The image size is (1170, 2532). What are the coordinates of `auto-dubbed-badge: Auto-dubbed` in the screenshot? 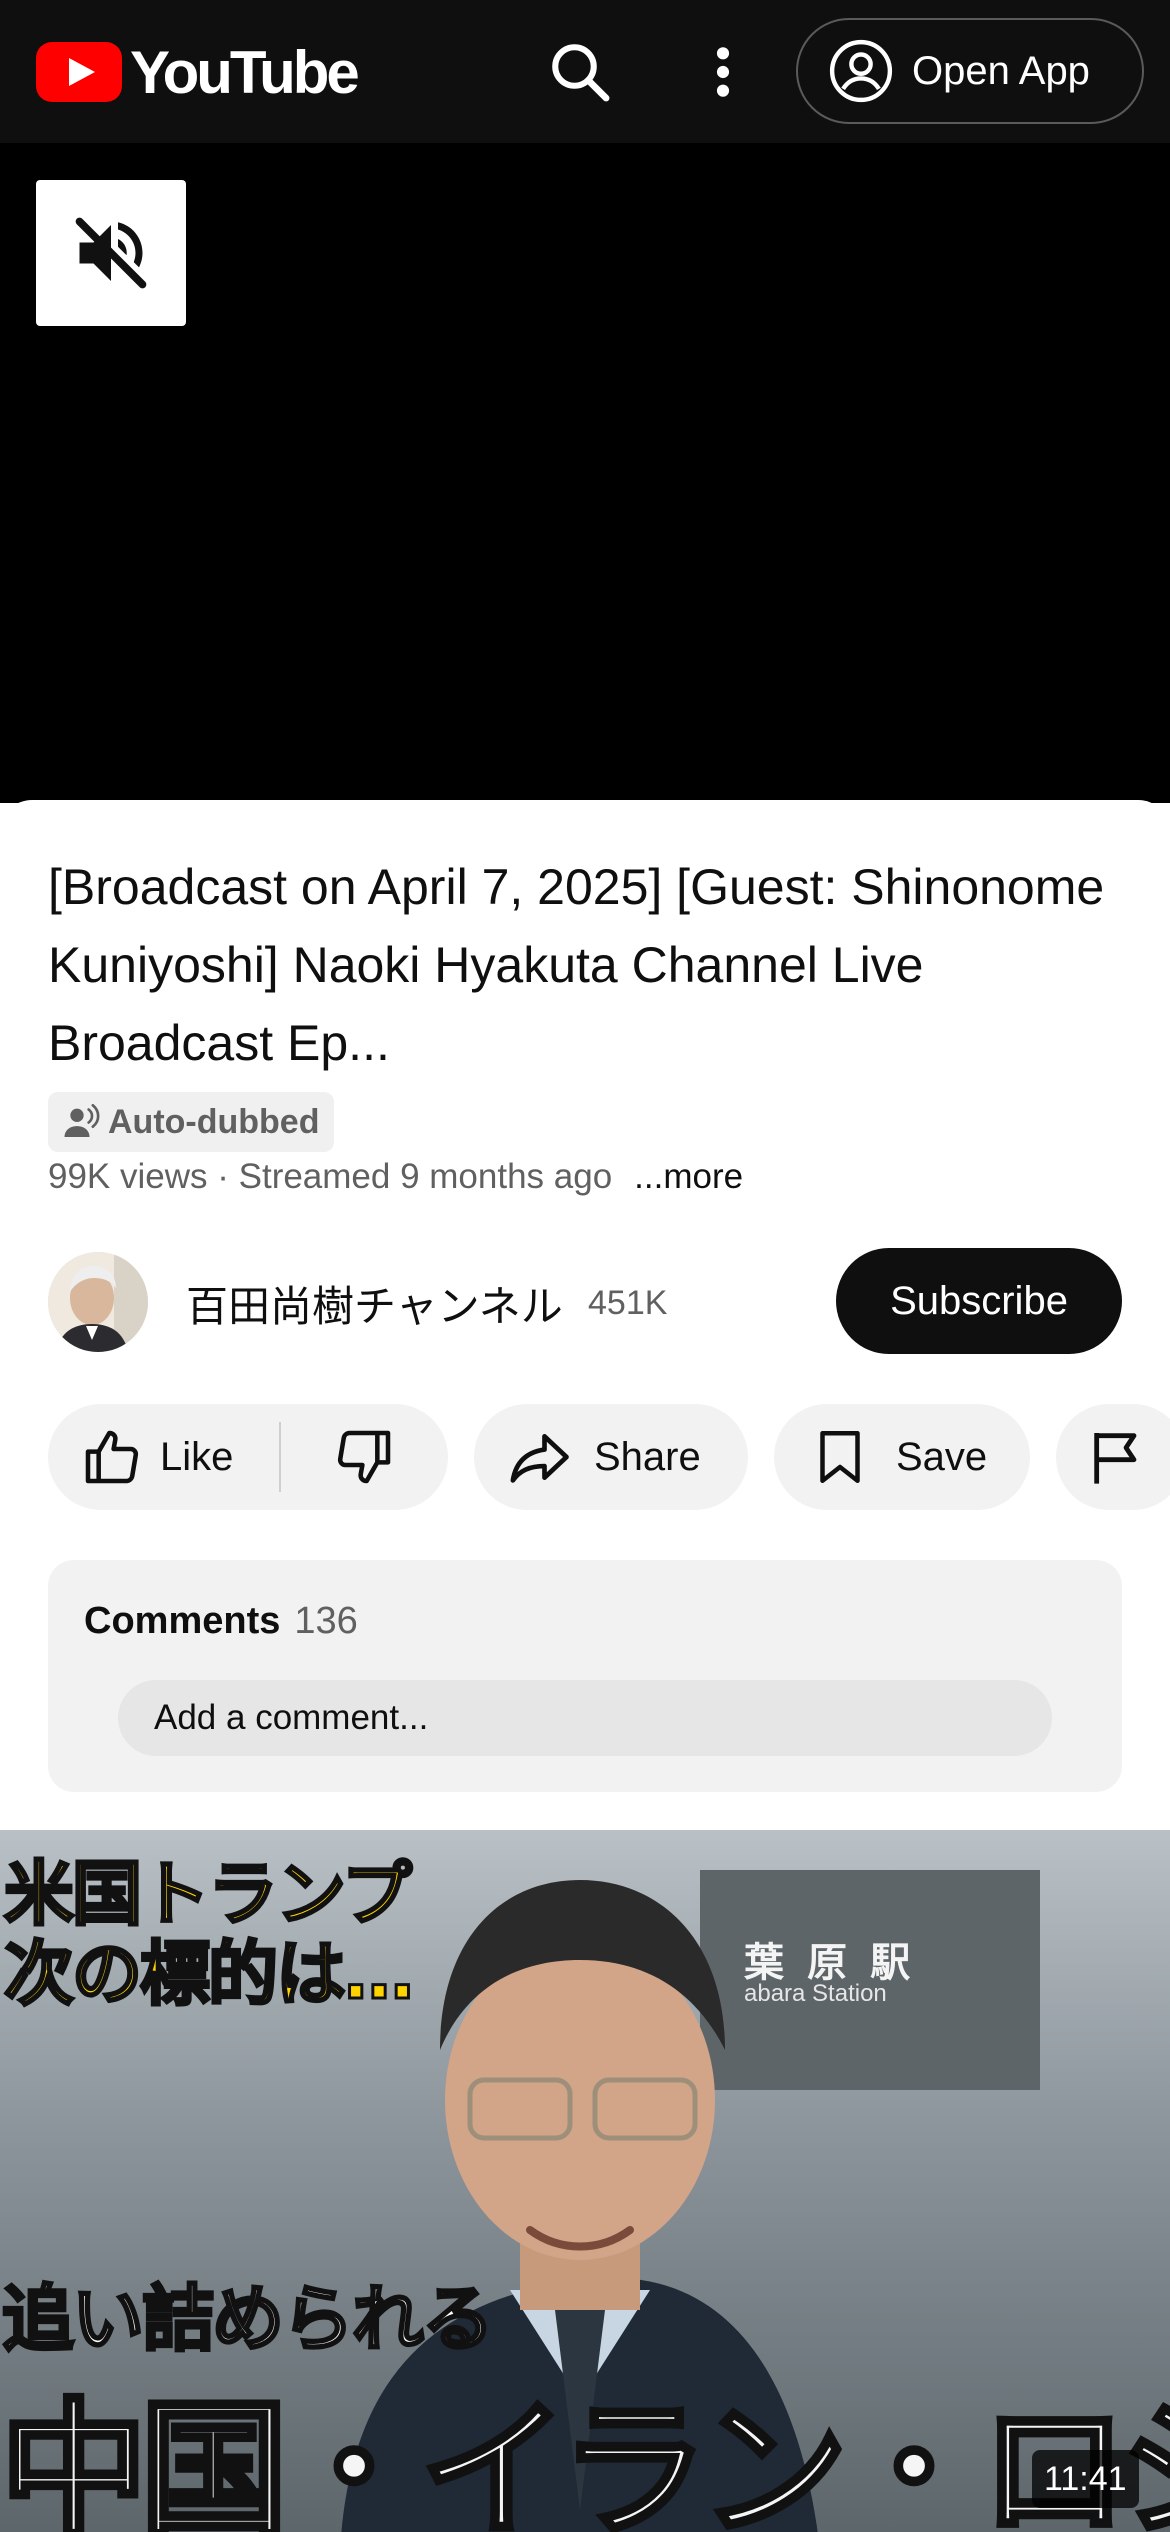 It's located at (191, 1122).